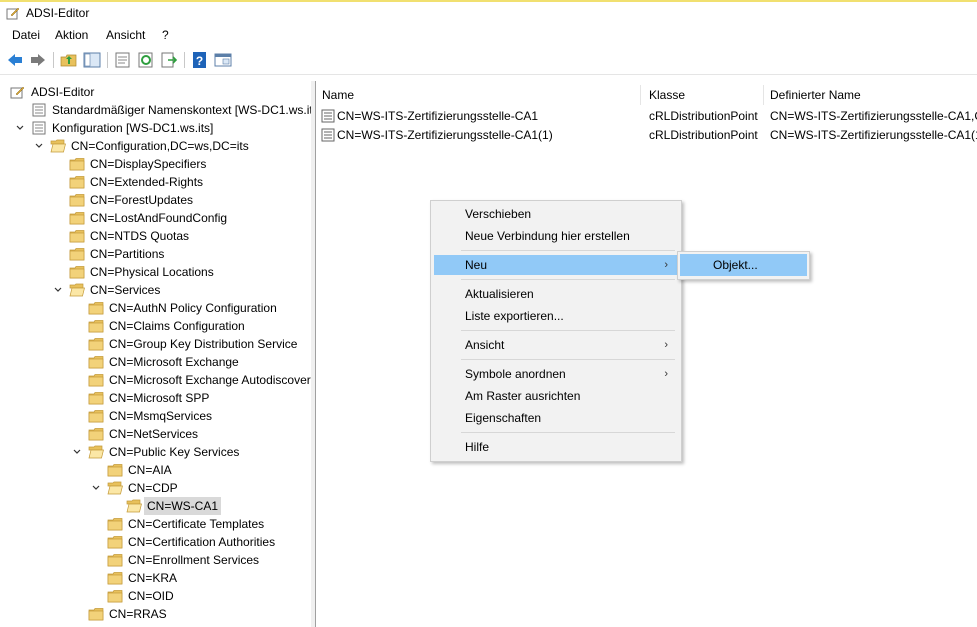  I want to click on tree-item: CN=Services, so click(155, 290).